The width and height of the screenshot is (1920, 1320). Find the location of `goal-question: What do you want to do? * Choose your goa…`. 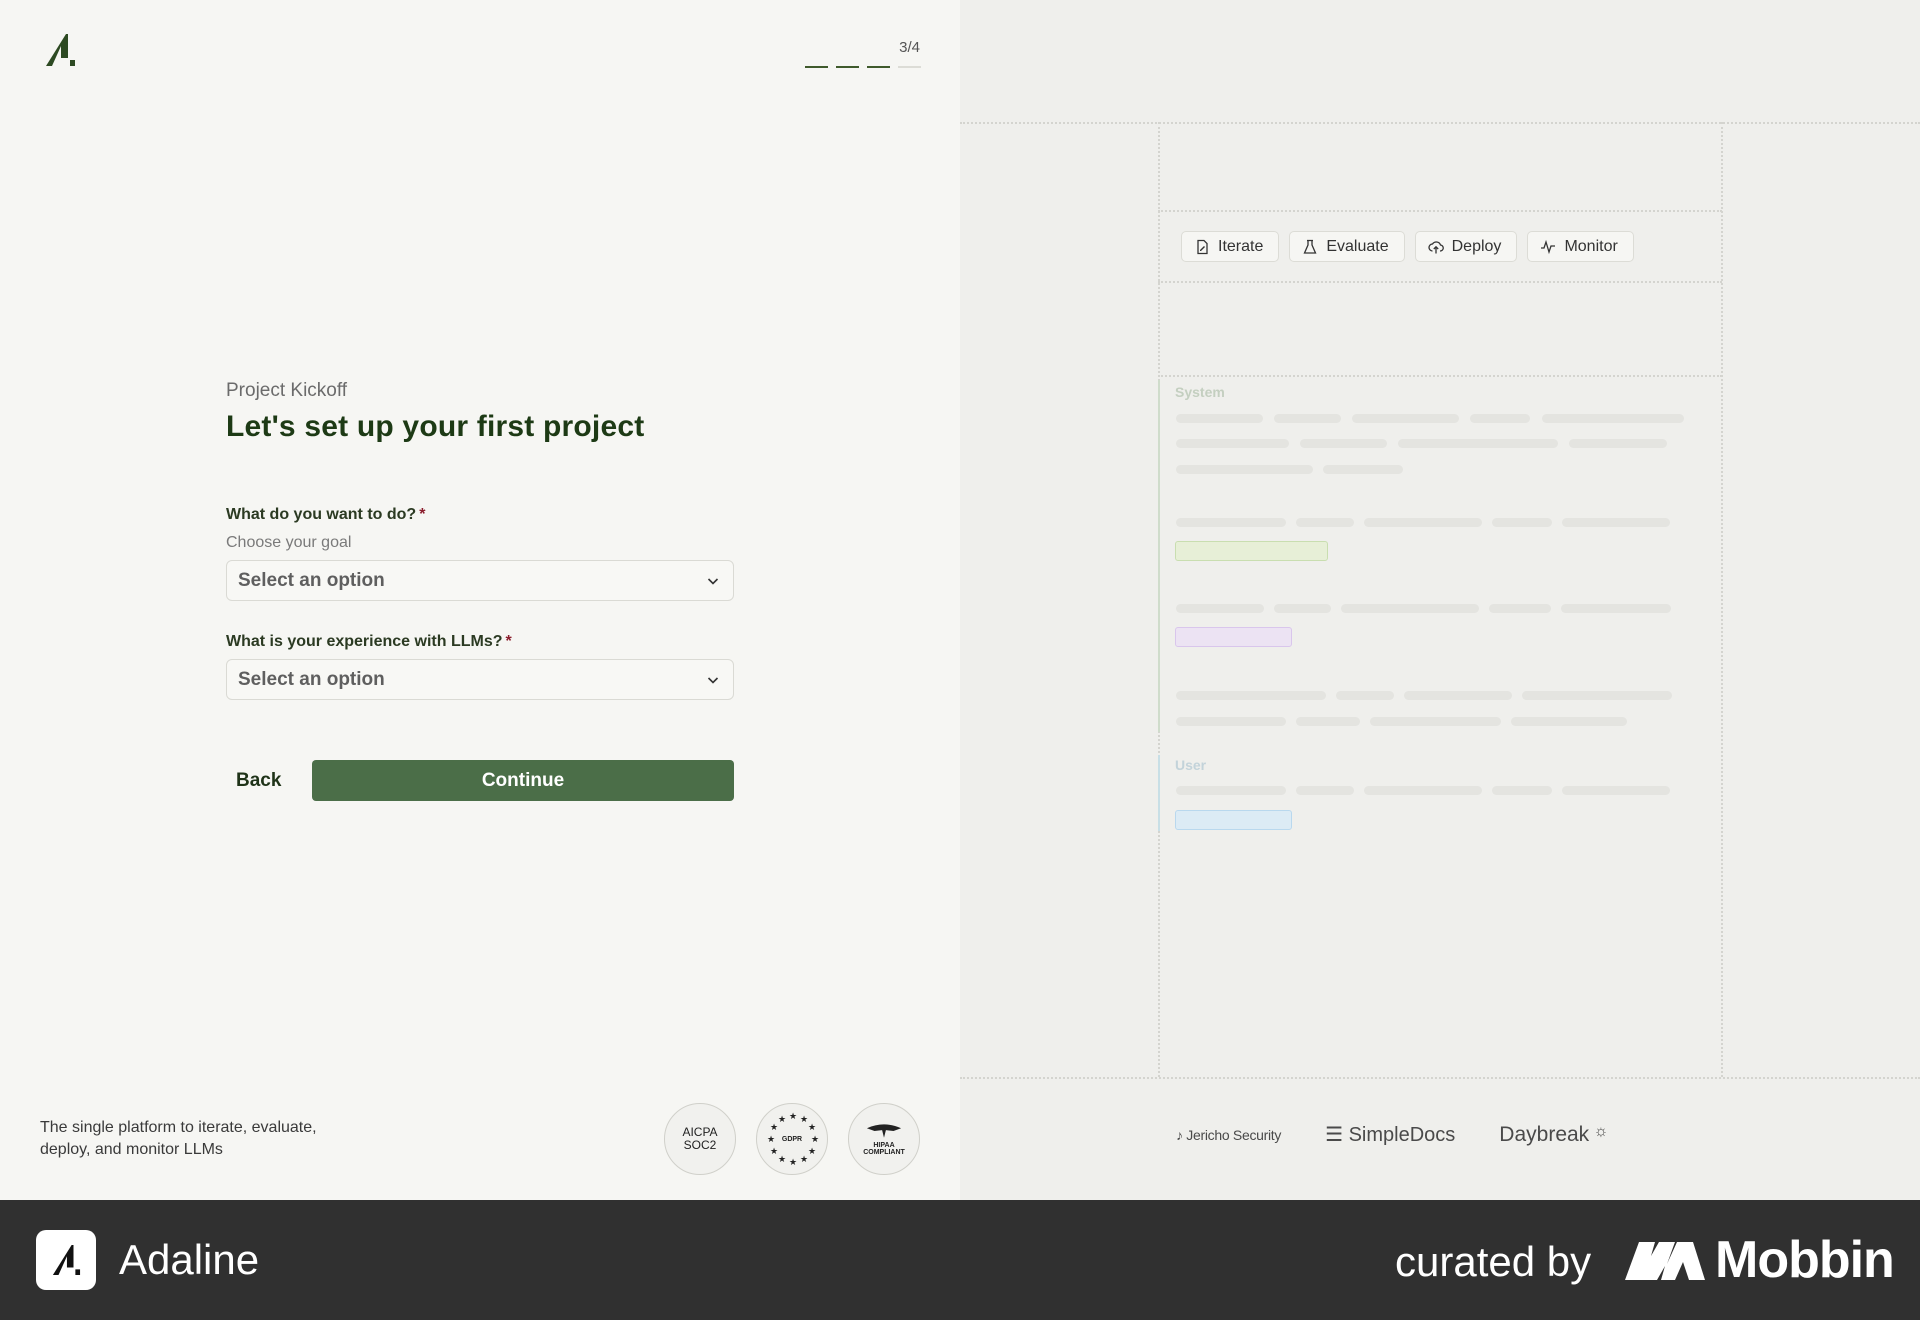

goal-question: What do you want to do? * Choose your goa… is located at coordinates (480, 553).